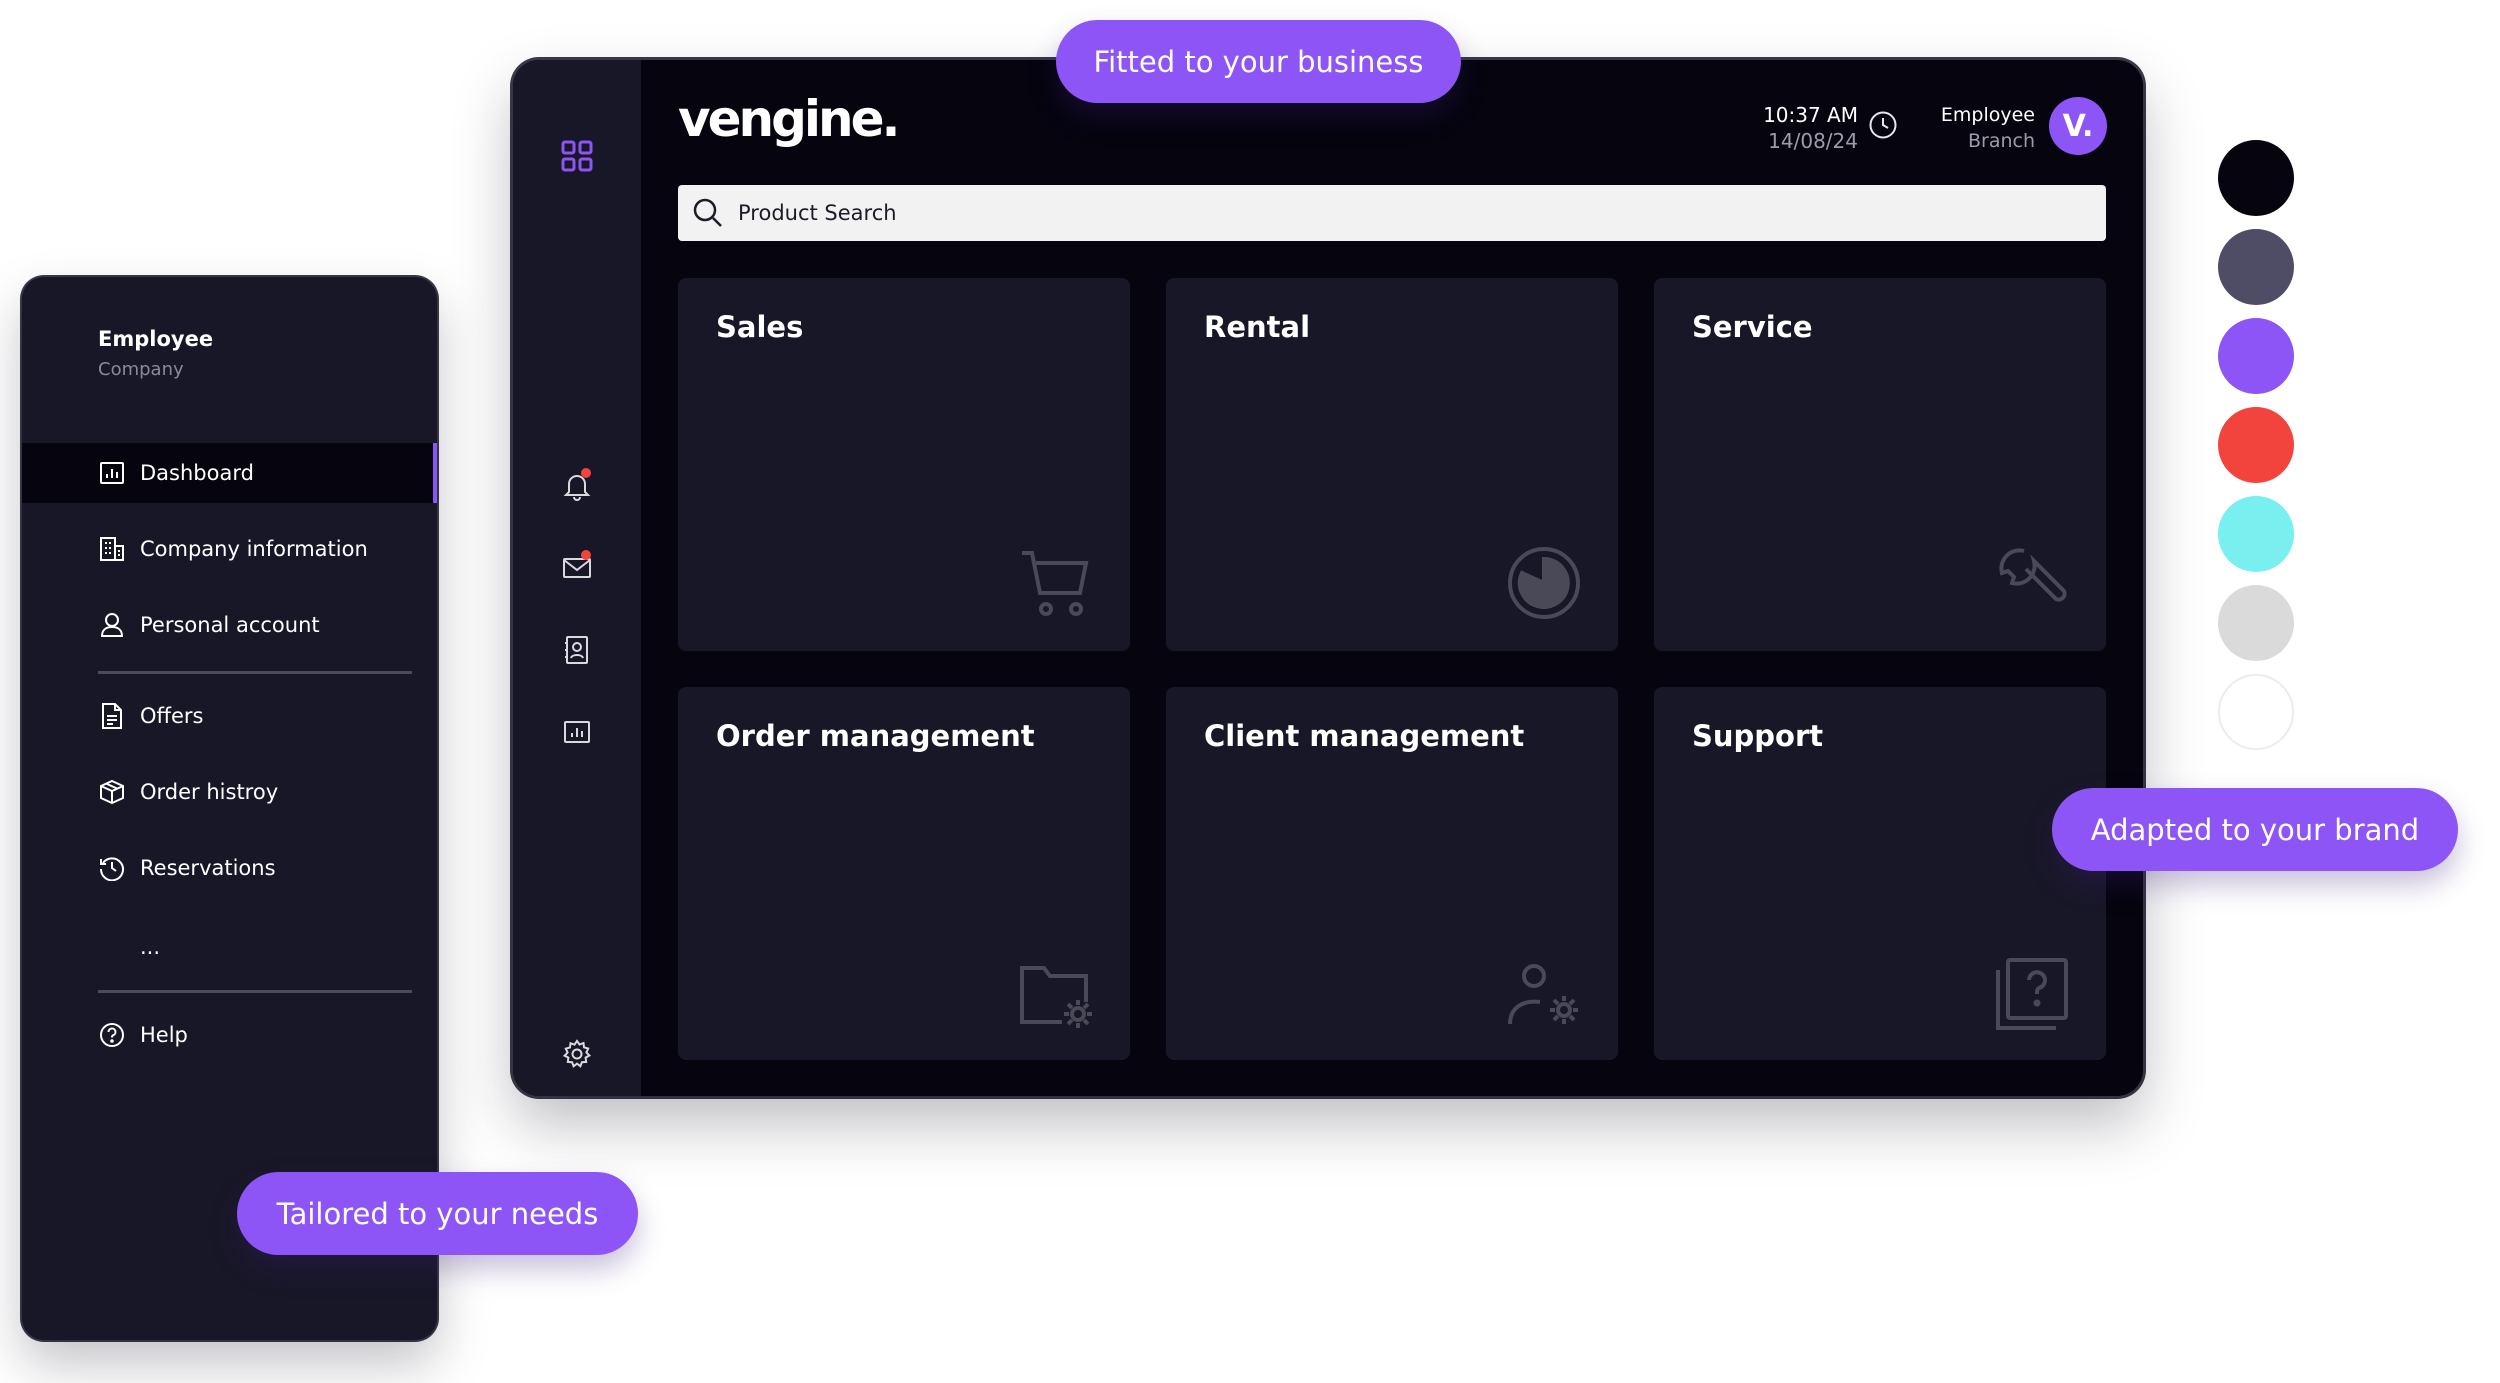 The height and width of the screenshot is (1383, 2500). I want to click on tile-title: Rental, so click(1257, 327).